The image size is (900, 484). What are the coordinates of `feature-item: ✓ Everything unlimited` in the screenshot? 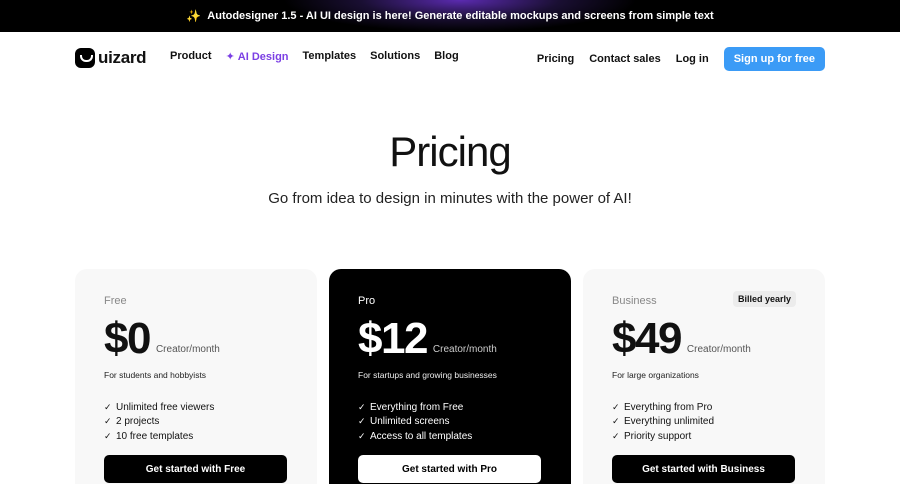 It's located at (663, 422).